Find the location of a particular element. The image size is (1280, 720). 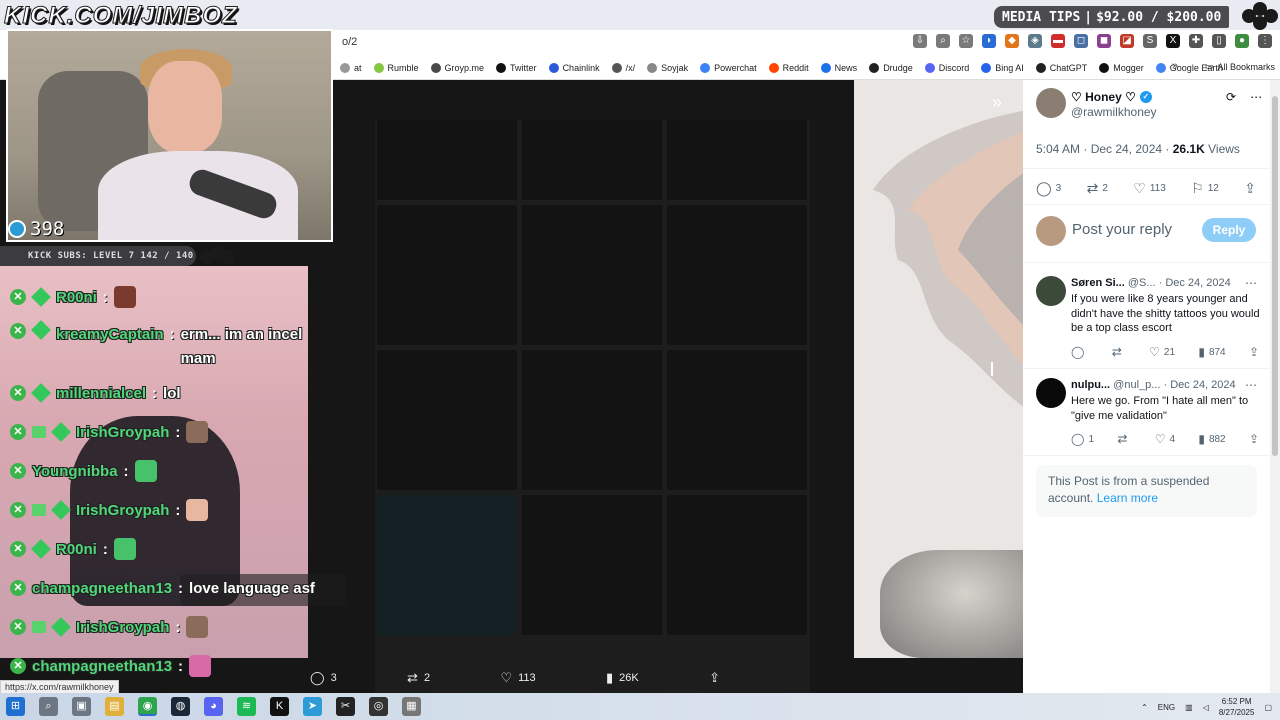

language-indicator: ENG is located at coordinates (1166, 707).